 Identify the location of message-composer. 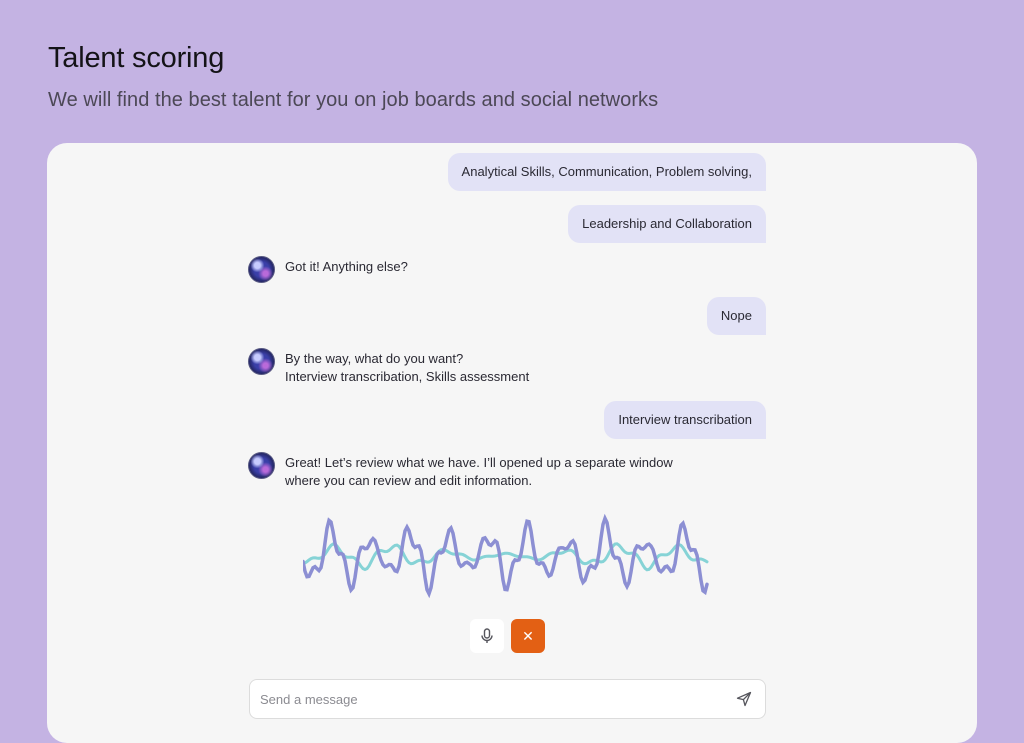
(507, 699).